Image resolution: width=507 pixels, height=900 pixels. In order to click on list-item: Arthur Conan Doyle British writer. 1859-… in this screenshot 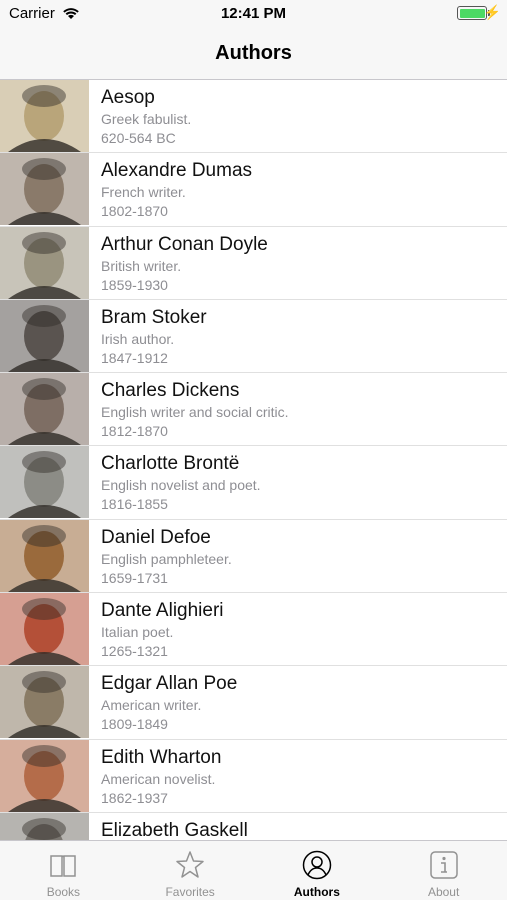, I will do `click(253, 263)`.